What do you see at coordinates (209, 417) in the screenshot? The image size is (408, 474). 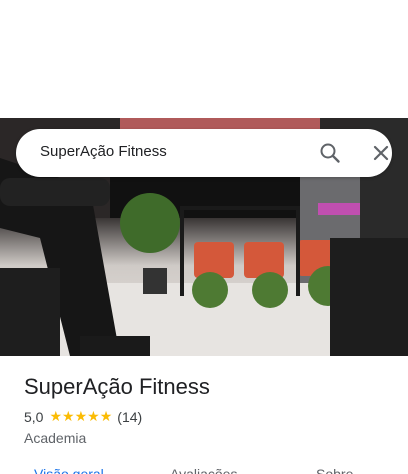 I see `rating-row: 5,0 ★ ★ ★ ★ ★ (14)` at bounding box center [209, 417].